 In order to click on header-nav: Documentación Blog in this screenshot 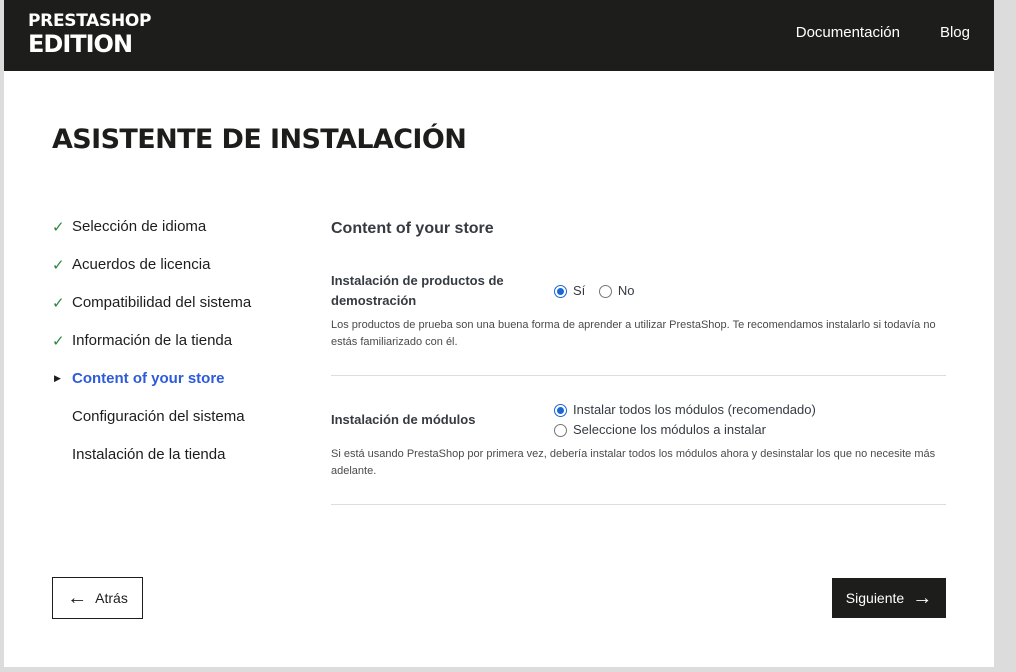, I will do `click(883, 32)`.